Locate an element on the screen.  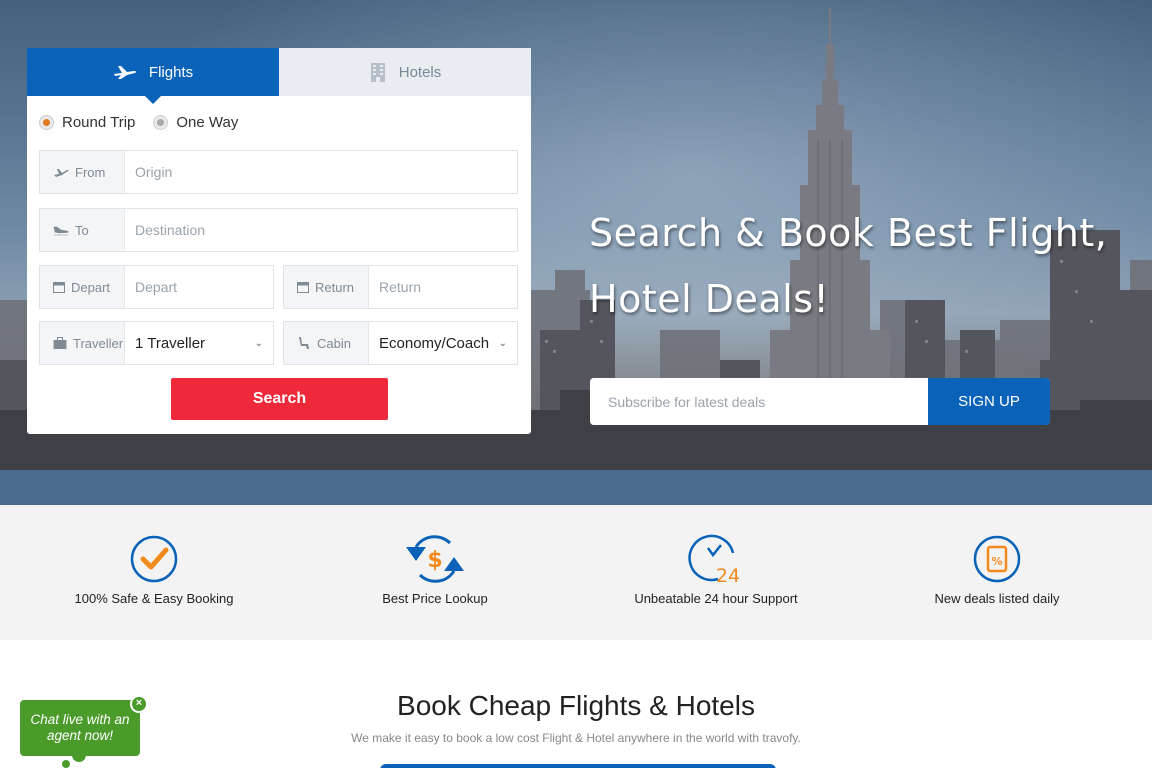
origin-input is located at coordinates (326, 172).